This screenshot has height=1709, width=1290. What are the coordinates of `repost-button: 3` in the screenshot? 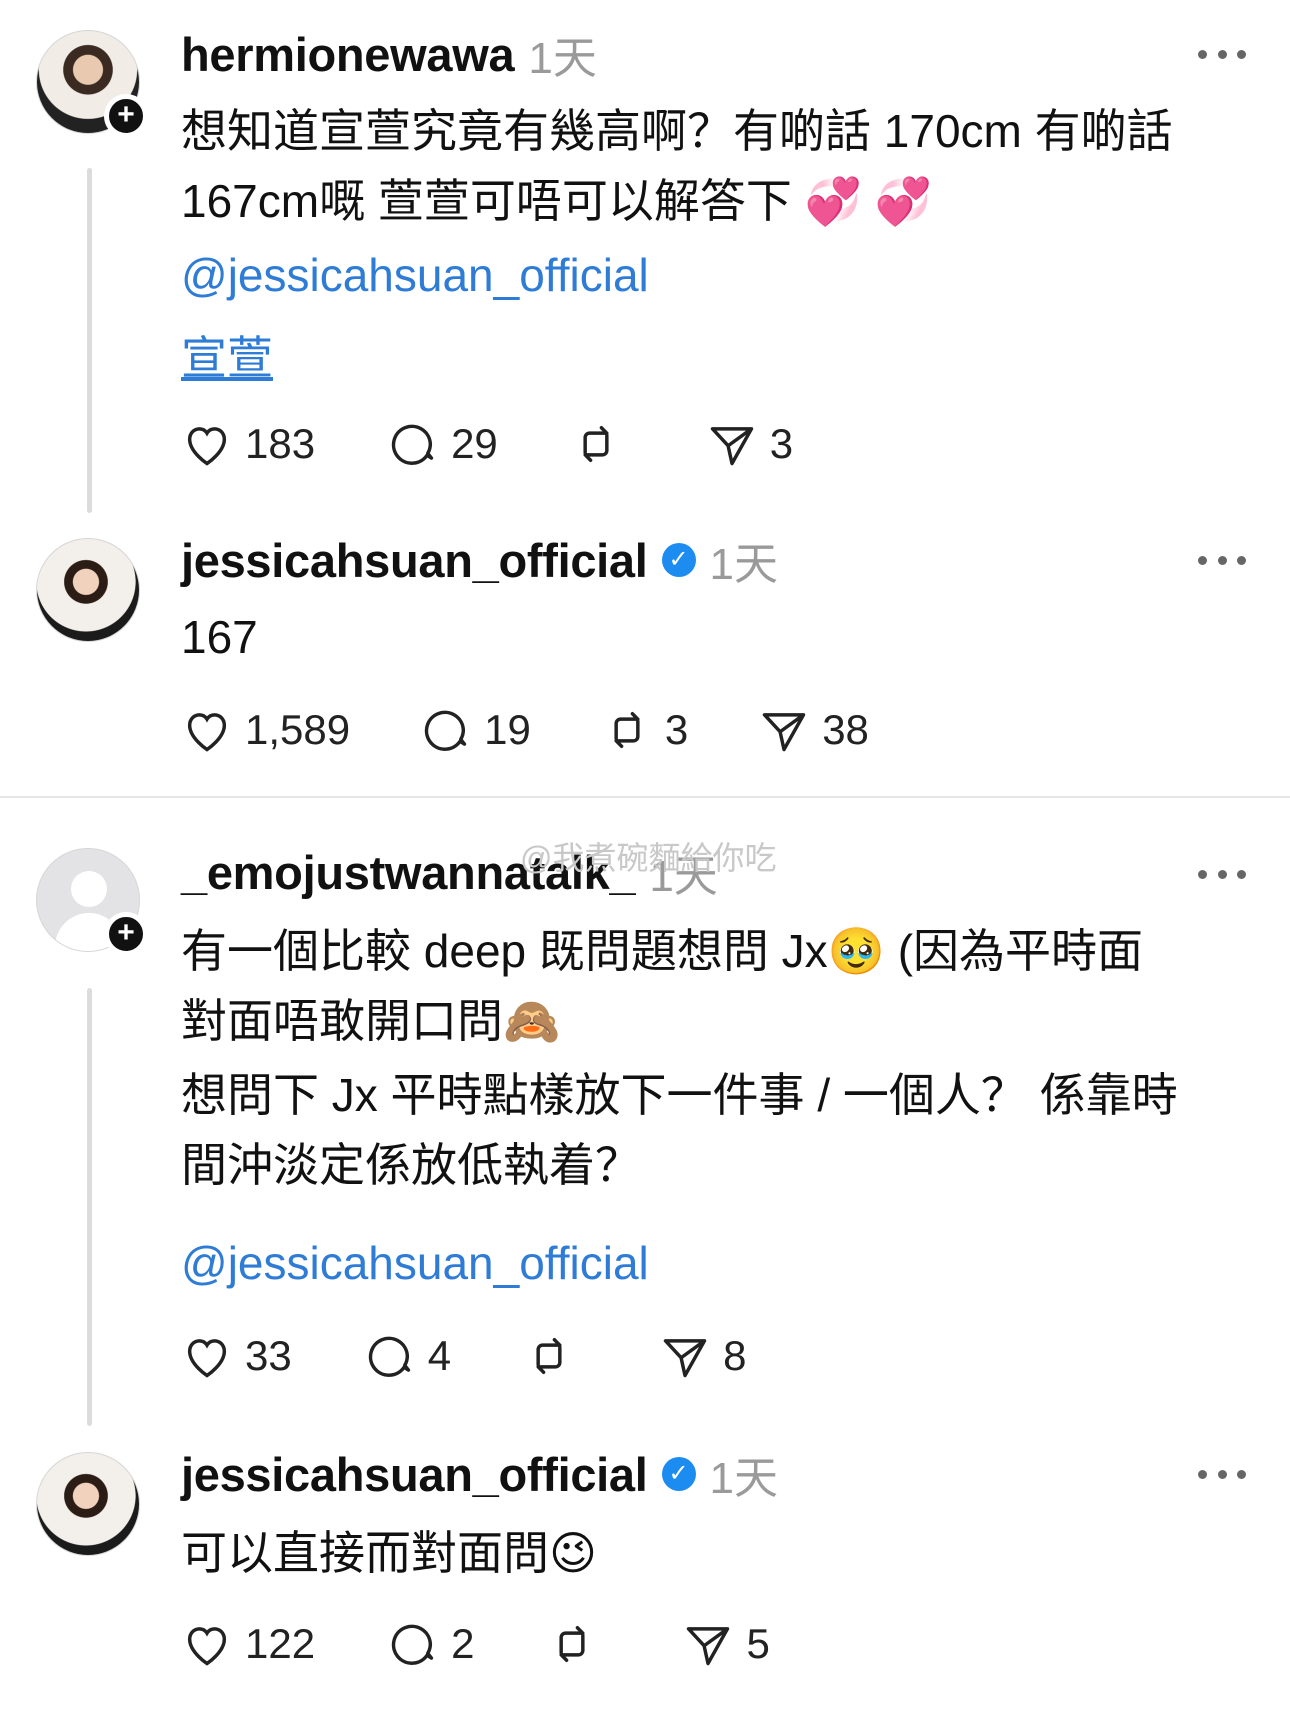 It's located at (644, 730).